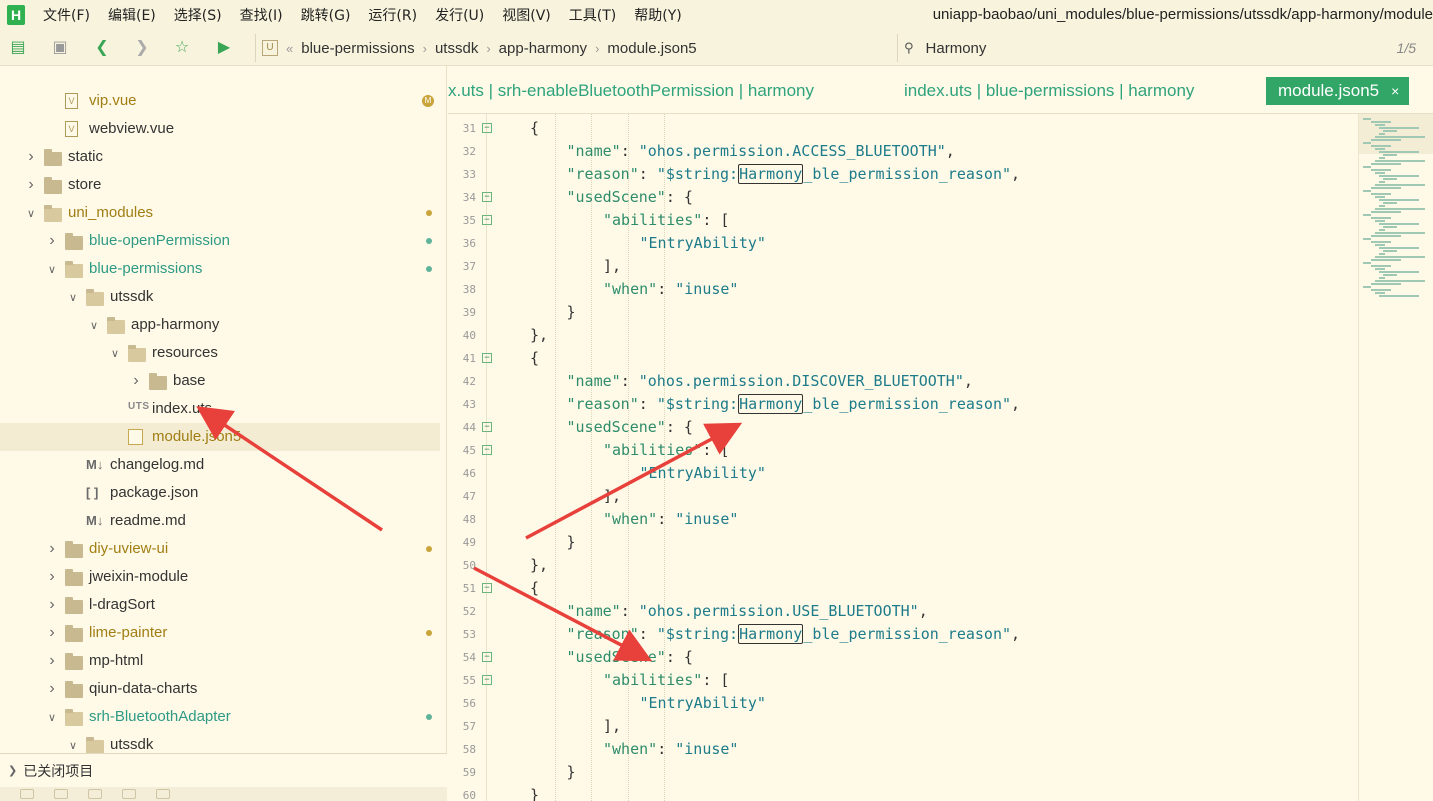 The height and width of the screenshot is (801, 1433). What do you see at coordinates (220, 633) in the screenshot?
I see `tree-item: › lime-painter` at bounding box center [220, 633].